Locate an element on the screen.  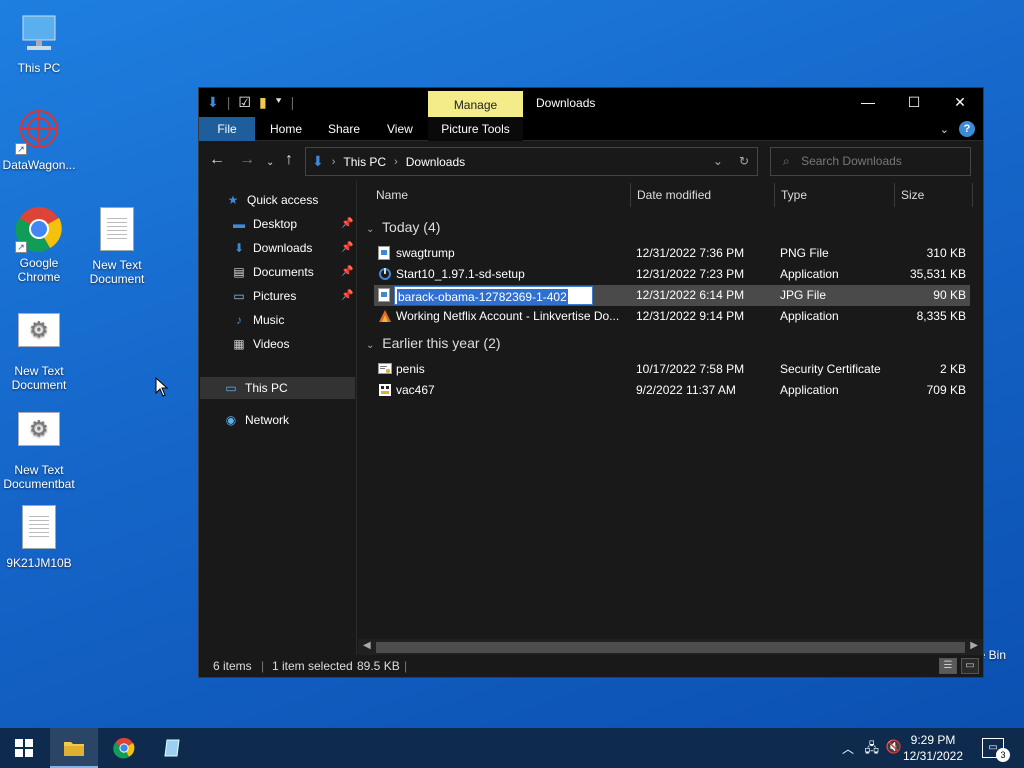
column-header-size: Size is located at coordinates (912, 195).